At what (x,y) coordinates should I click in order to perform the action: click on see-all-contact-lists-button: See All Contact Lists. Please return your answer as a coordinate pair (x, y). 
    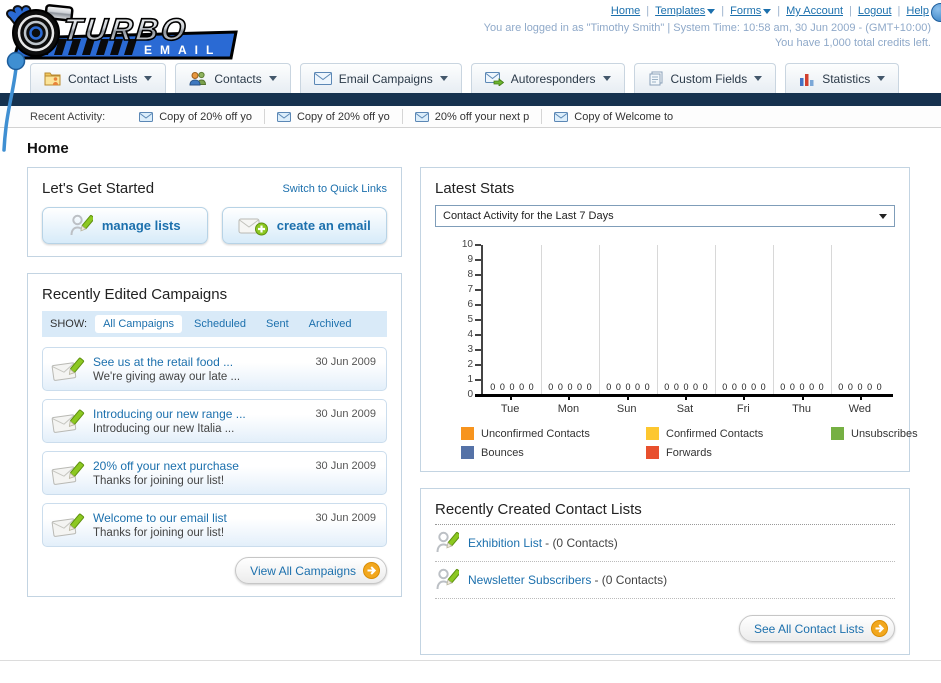
    Looking at the image, I should click on (816, 628).